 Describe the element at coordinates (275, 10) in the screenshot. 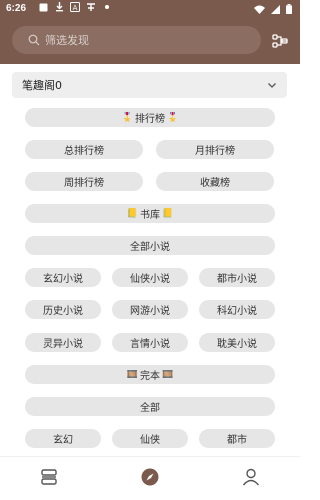

I see `signal-icon` at that location.